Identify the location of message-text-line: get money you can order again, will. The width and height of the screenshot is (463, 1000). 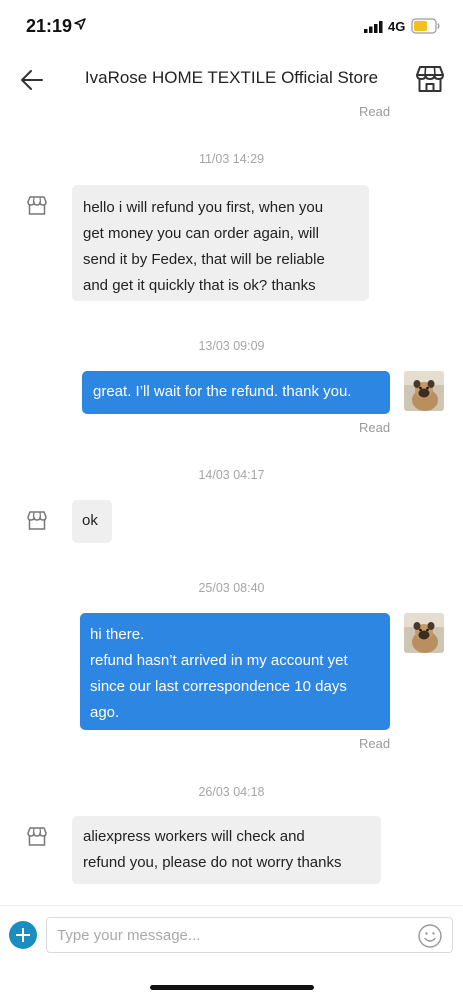
(201, 233).